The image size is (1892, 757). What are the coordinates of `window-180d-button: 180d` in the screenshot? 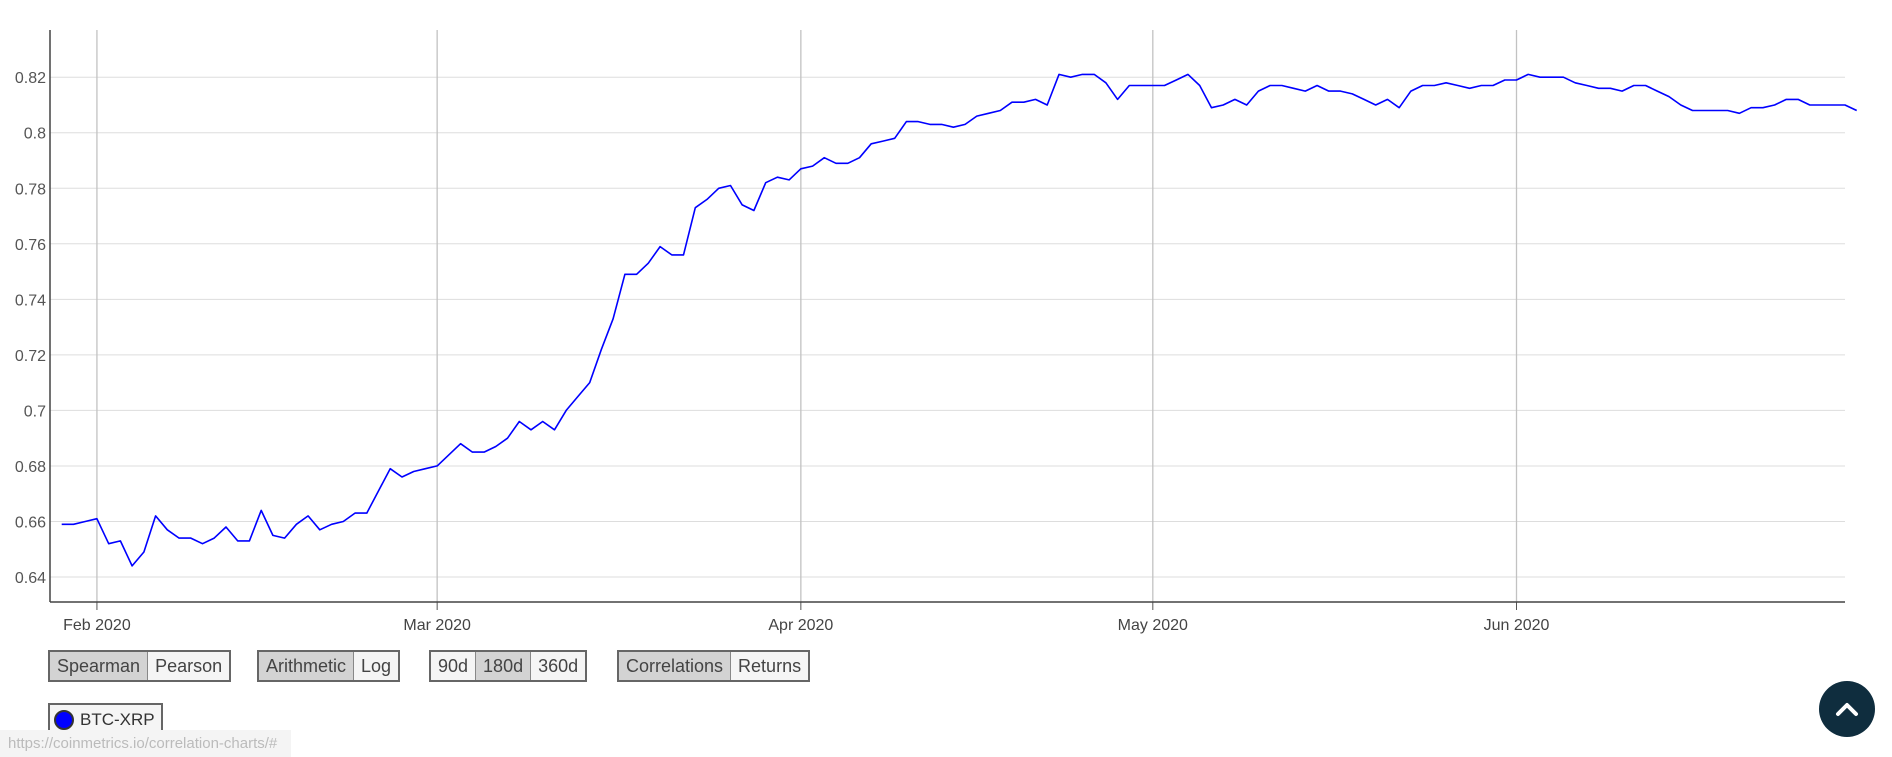 It's located at (504, 666).